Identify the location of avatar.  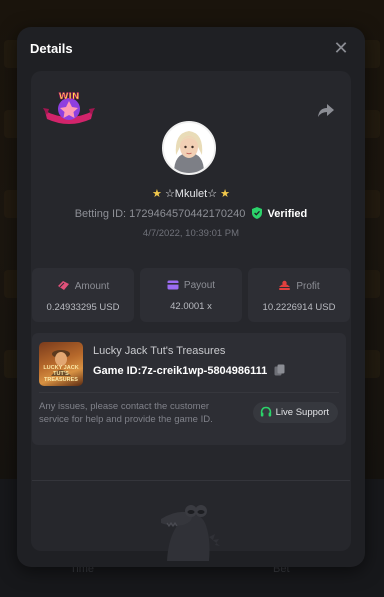
(189, 148).